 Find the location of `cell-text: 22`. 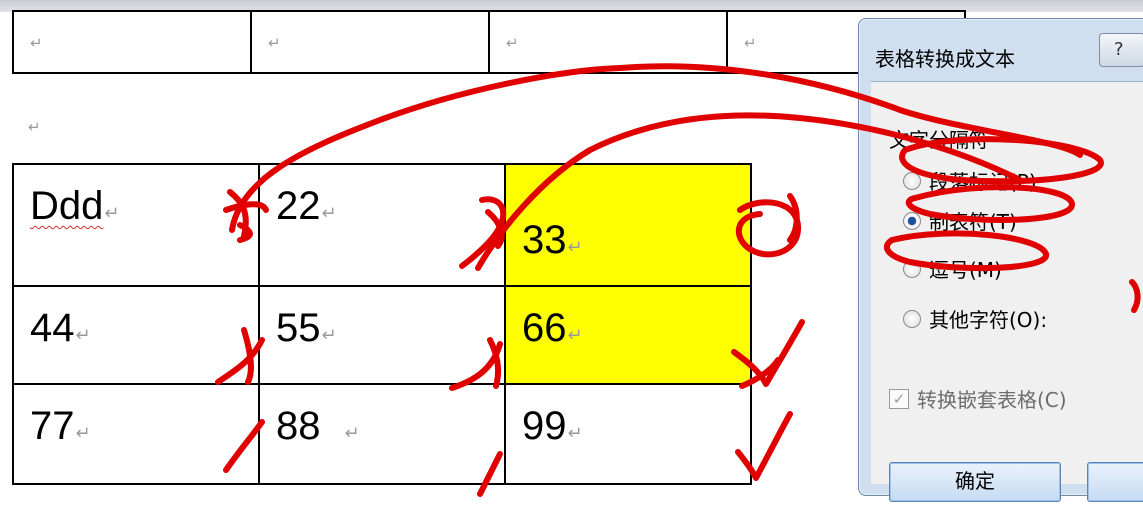

cell-text: 22 is located at coordinates (298, 206).